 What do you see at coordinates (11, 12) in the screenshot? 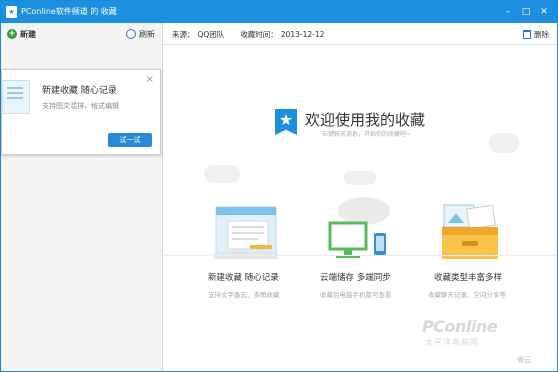
I see `favorites-app-icon` at bounding box center [11, 12].